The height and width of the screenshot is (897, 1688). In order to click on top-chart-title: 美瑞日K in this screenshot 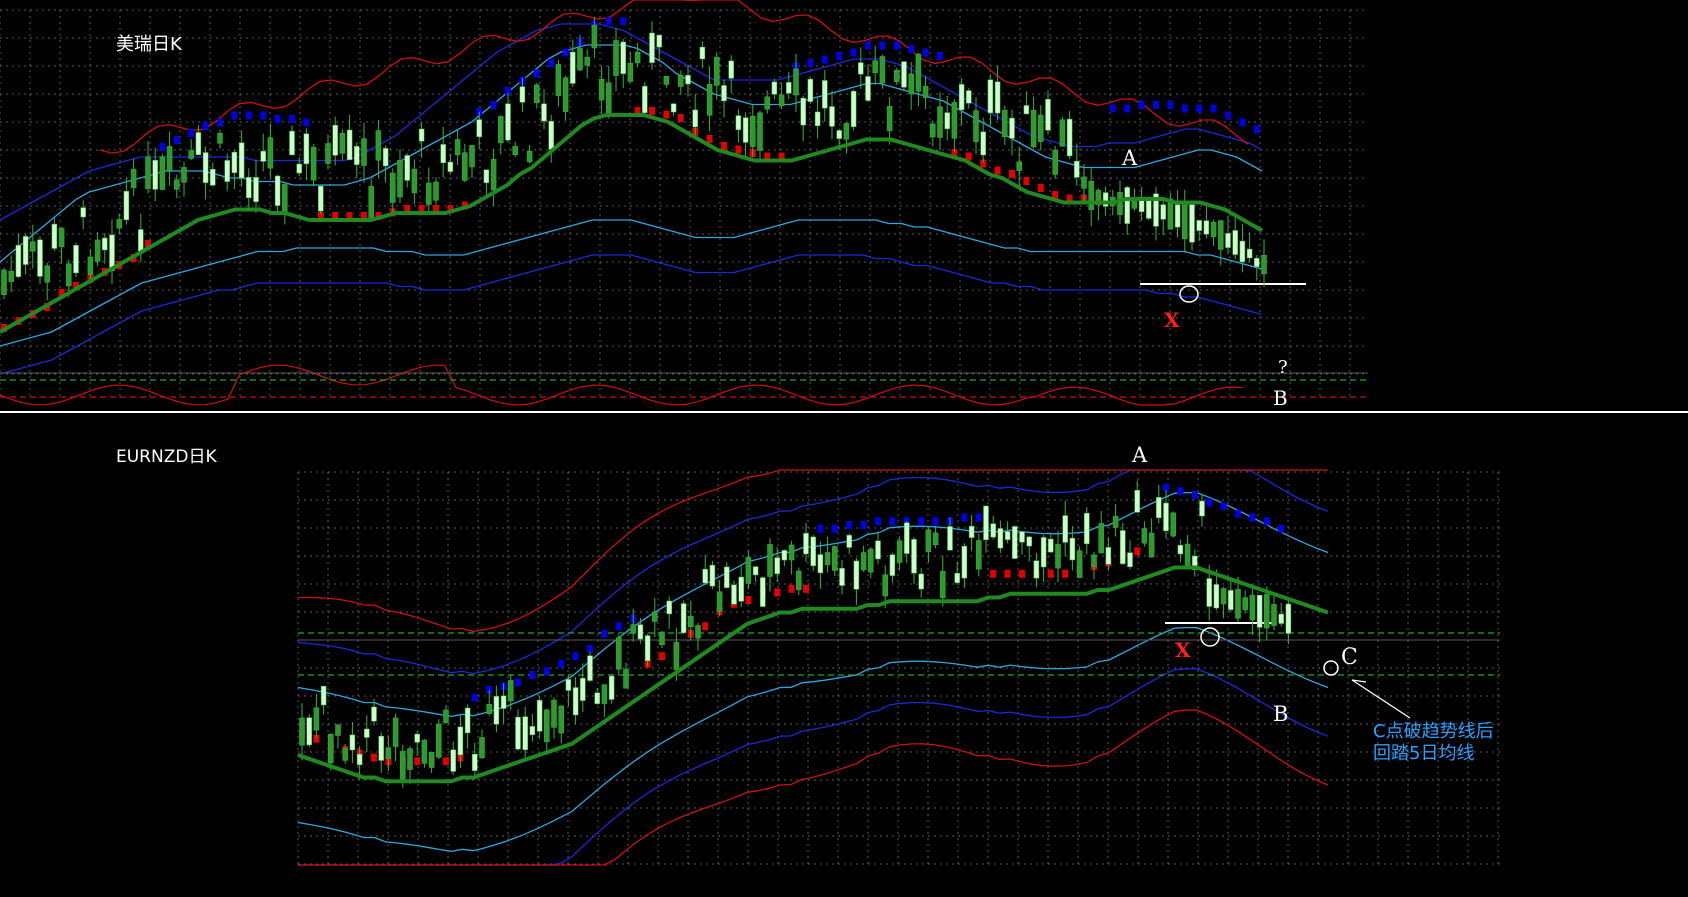, I will do `click(149, 44)`.